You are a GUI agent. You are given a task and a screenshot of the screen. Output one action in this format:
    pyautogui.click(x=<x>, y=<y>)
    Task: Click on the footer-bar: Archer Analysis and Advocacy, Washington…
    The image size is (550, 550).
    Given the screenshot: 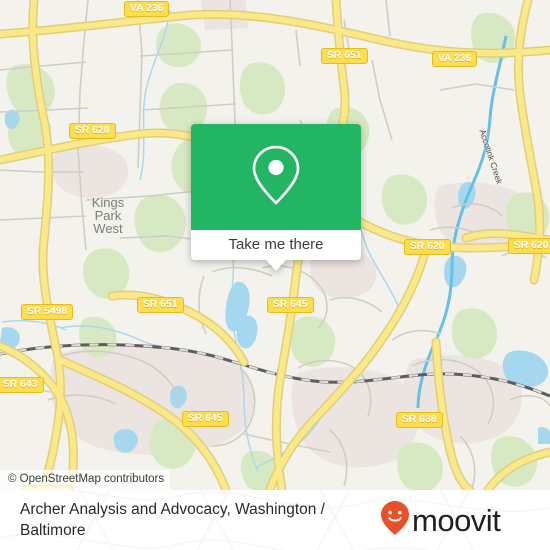 What is the action you would take?
    pyautogui.click(x=275, y=520)
    